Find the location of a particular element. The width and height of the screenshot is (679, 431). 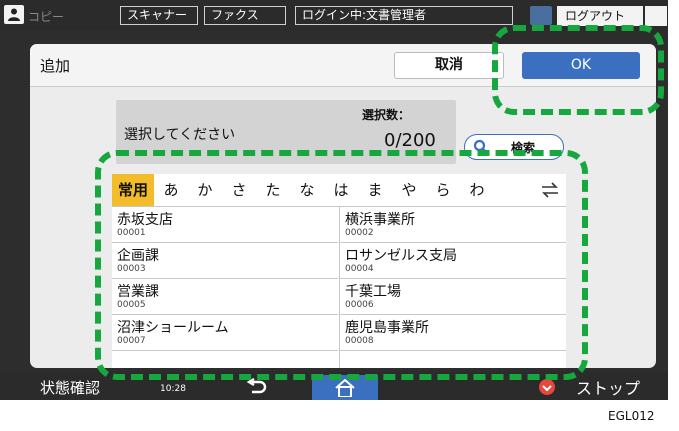

selection-count-label: 選択数： is located at coordinates (386, 115).